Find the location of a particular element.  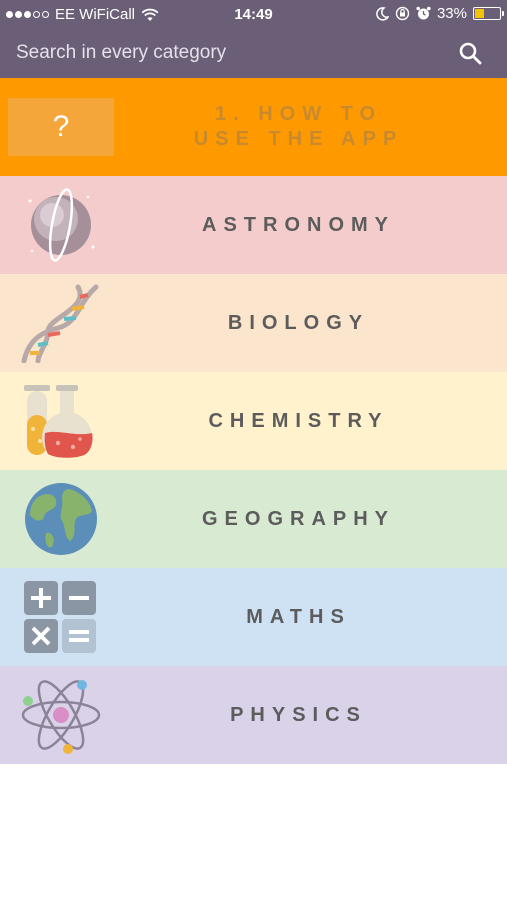

category-row-geography: GEOGRAPHY is located at coordinates (253, 519).